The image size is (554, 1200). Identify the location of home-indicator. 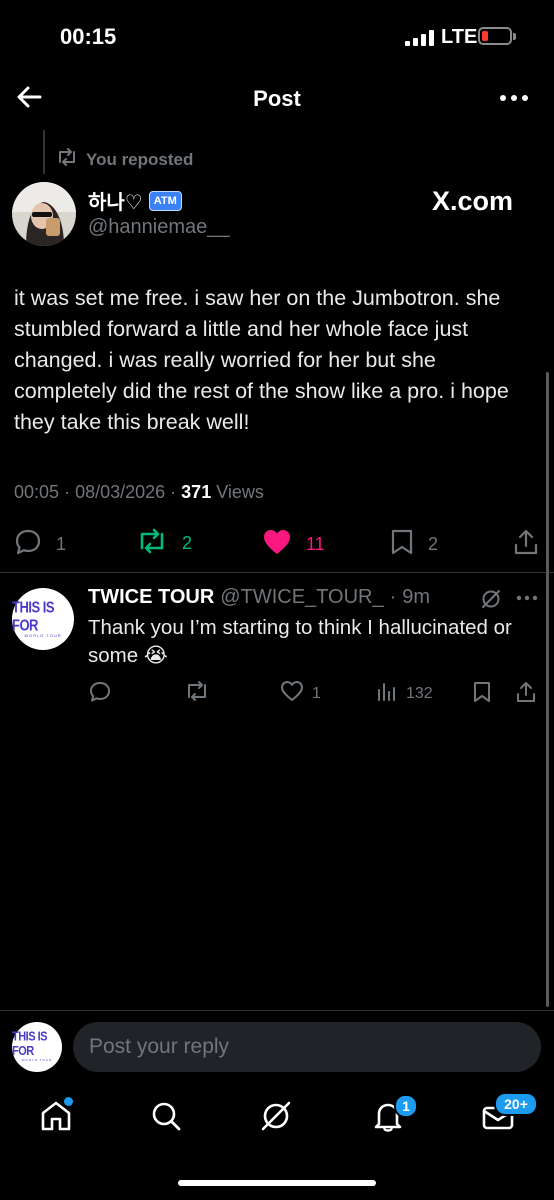
(277, 1183).